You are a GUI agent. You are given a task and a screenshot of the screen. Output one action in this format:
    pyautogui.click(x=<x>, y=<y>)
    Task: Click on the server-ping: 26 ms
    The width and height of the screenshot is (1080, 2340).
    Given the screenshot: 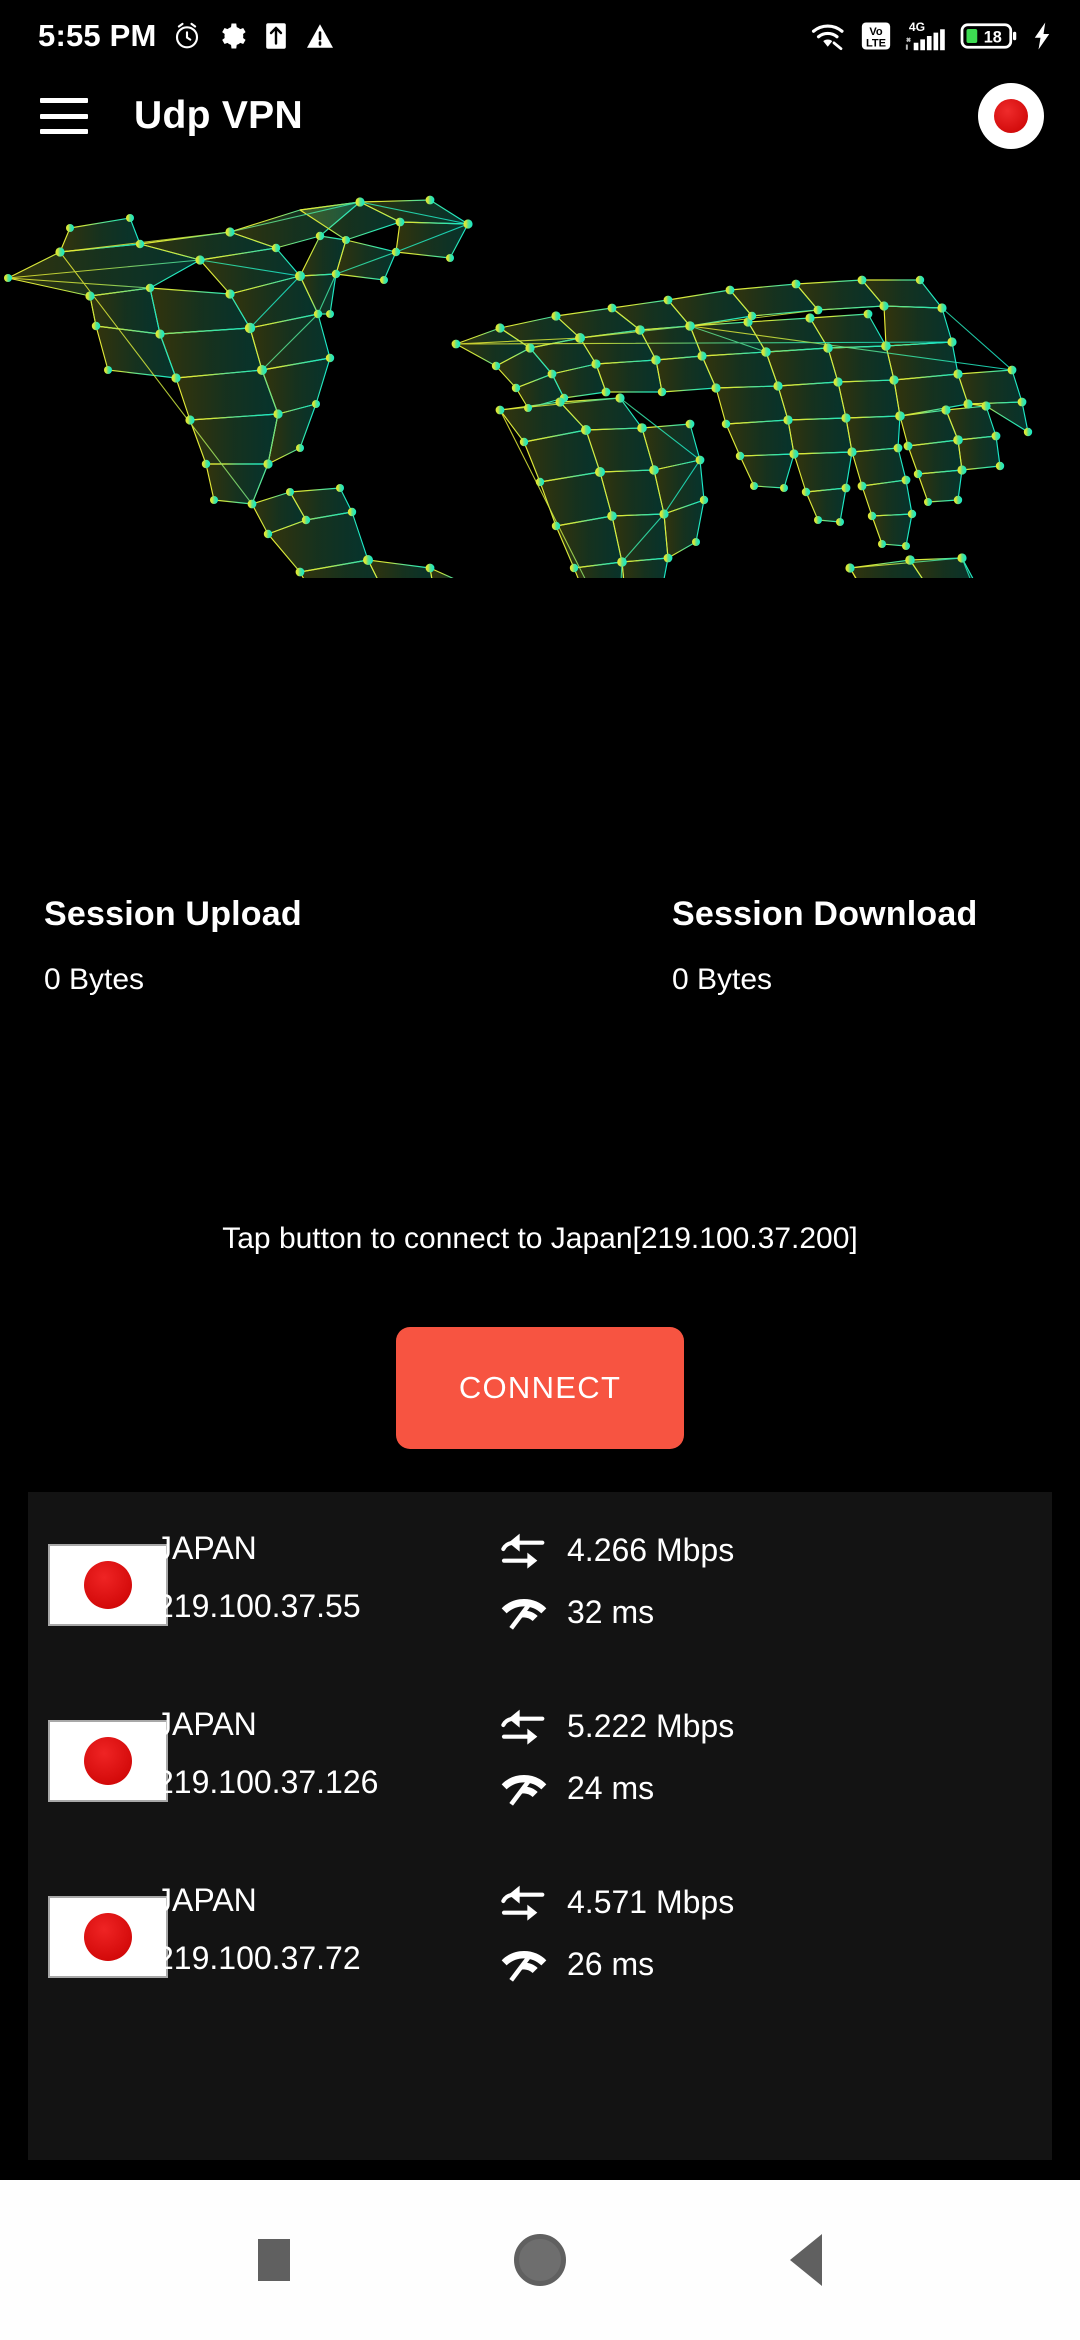 What is the action you would take?
    pyautogui.click(x=576, y=1964)
    